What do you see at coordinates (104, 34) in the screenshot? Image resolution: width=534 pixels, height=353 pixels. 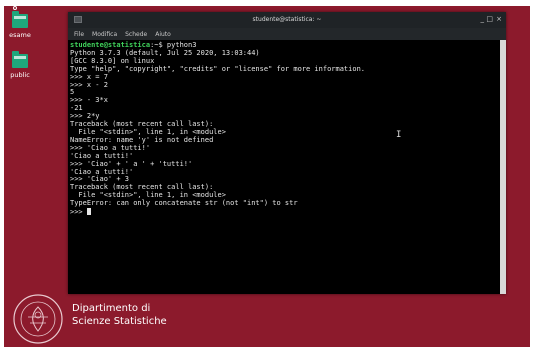 I see `menu-item-modifica: Modifica` at bounding box center [104, 34].